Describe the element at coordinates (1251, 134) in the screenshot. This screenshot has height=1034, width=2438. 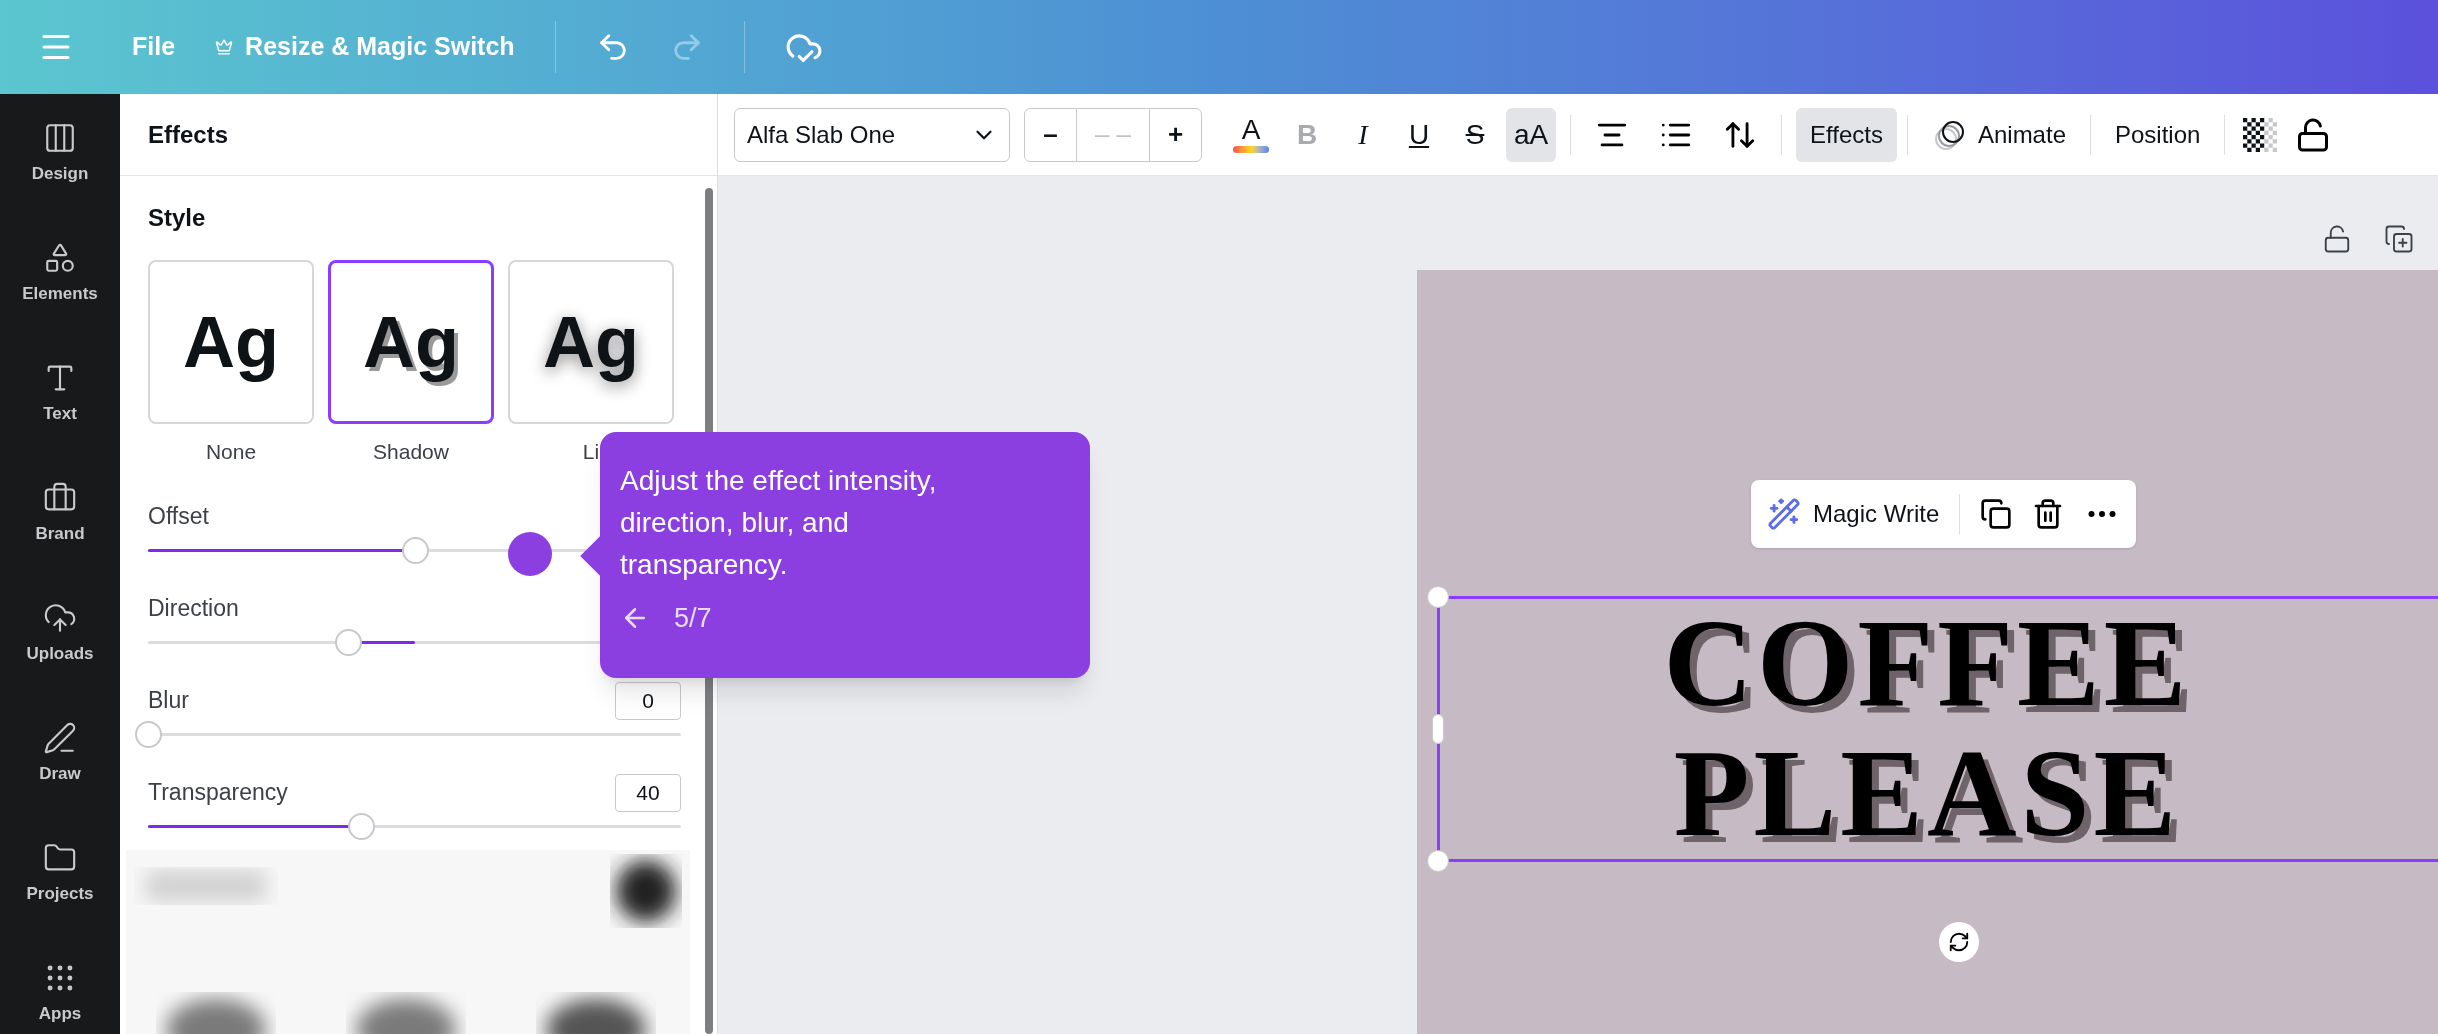
I see `format-button: A` at that location.